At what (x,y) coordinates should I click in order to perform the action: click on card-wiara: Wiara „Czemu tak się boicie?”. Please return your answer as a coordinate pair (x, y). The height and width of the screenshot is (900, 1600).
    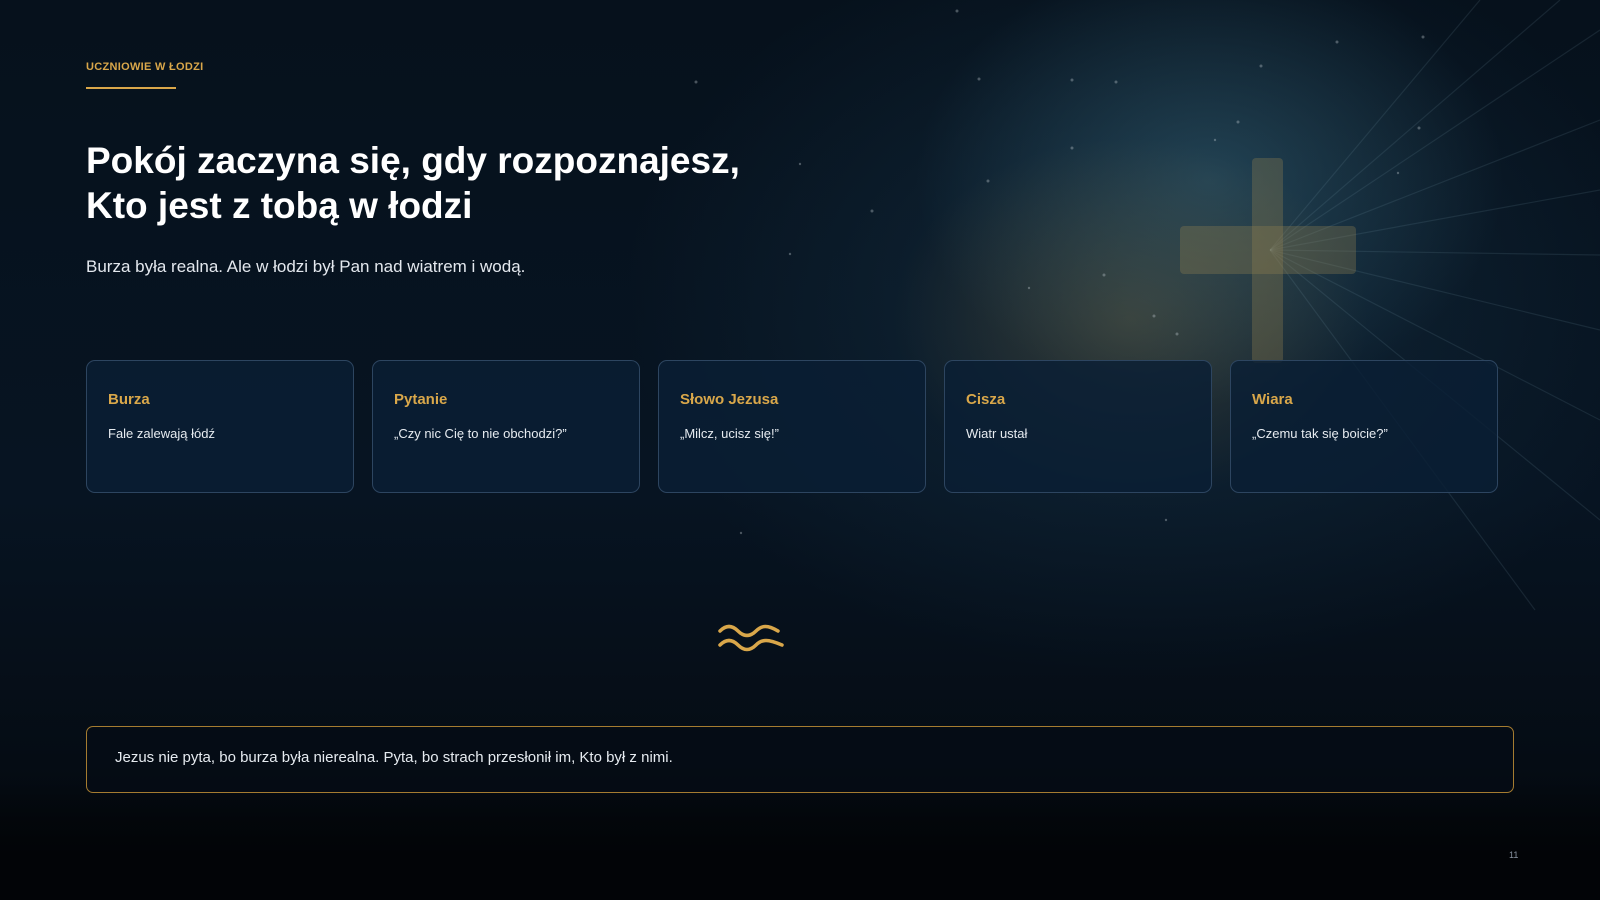
    Looking at the image, I should click on (1364, 426).